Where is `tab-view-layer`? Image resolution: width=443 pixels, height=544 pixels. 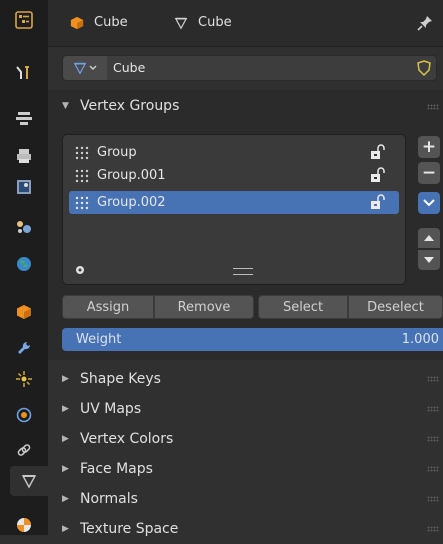 tab-view-layer is located at coordinates (24, 187).